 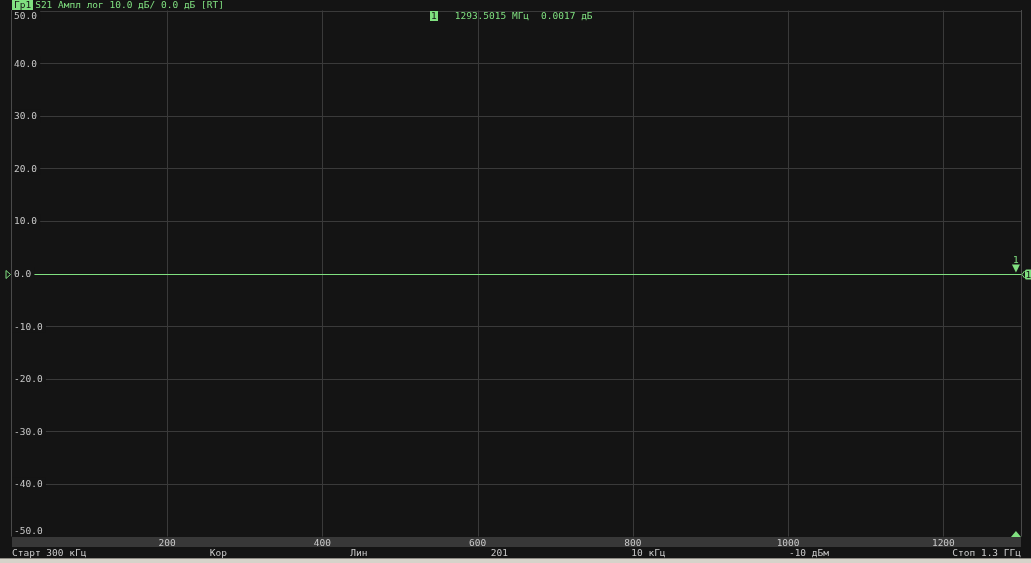 What do you see at coordinates (492, 16) in the screenshot?
I see `marker-frequency: 1293.5015 МГц` at bounding box center [492, 16].